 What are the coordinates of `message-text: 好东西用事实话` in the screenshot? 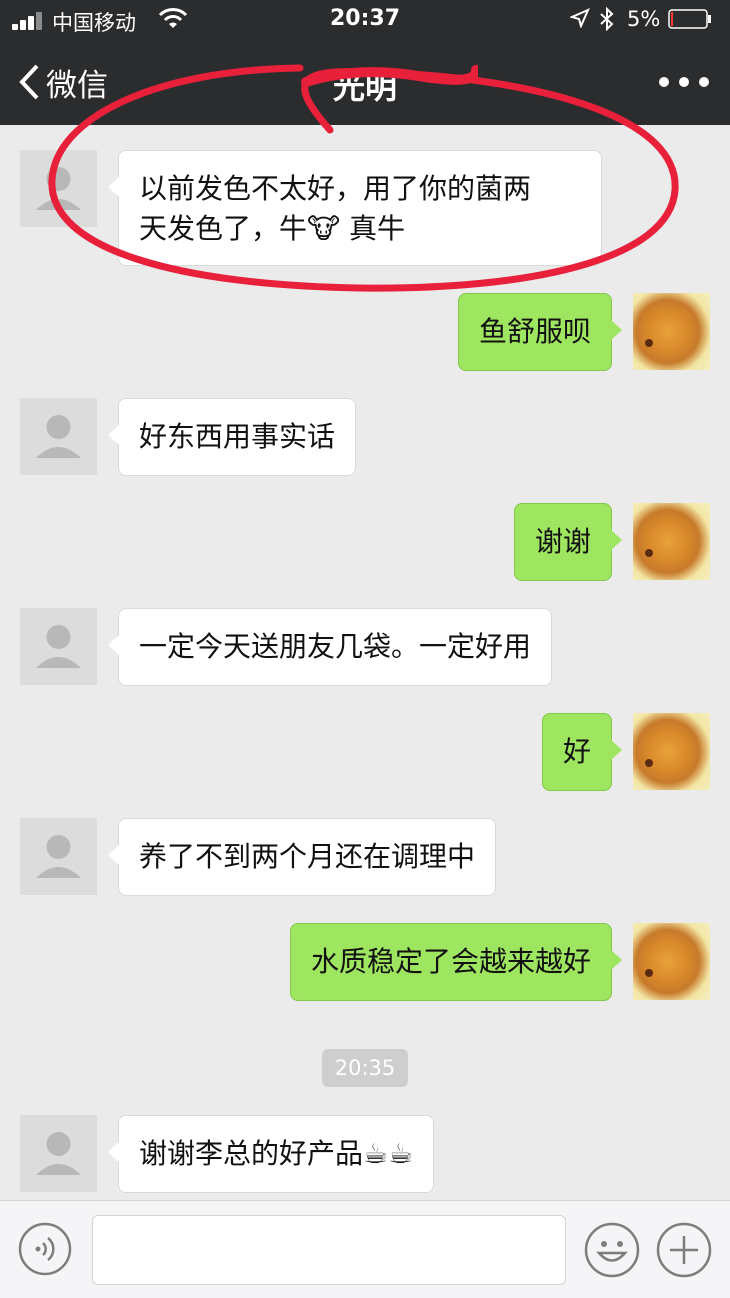 It's located at (237, 436).